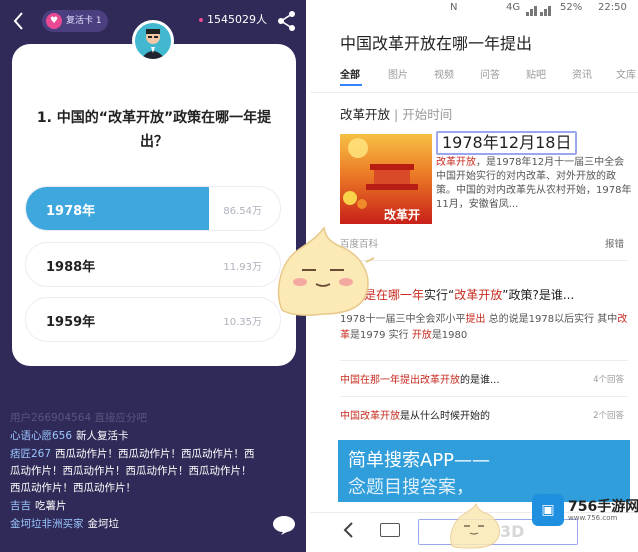 The height and width of the screenshot is (552, 638). What do you see at coordinates (548, 510) in the screenshot?
I see `site-logo-icon: ▣` at bounding box center [548, 510].